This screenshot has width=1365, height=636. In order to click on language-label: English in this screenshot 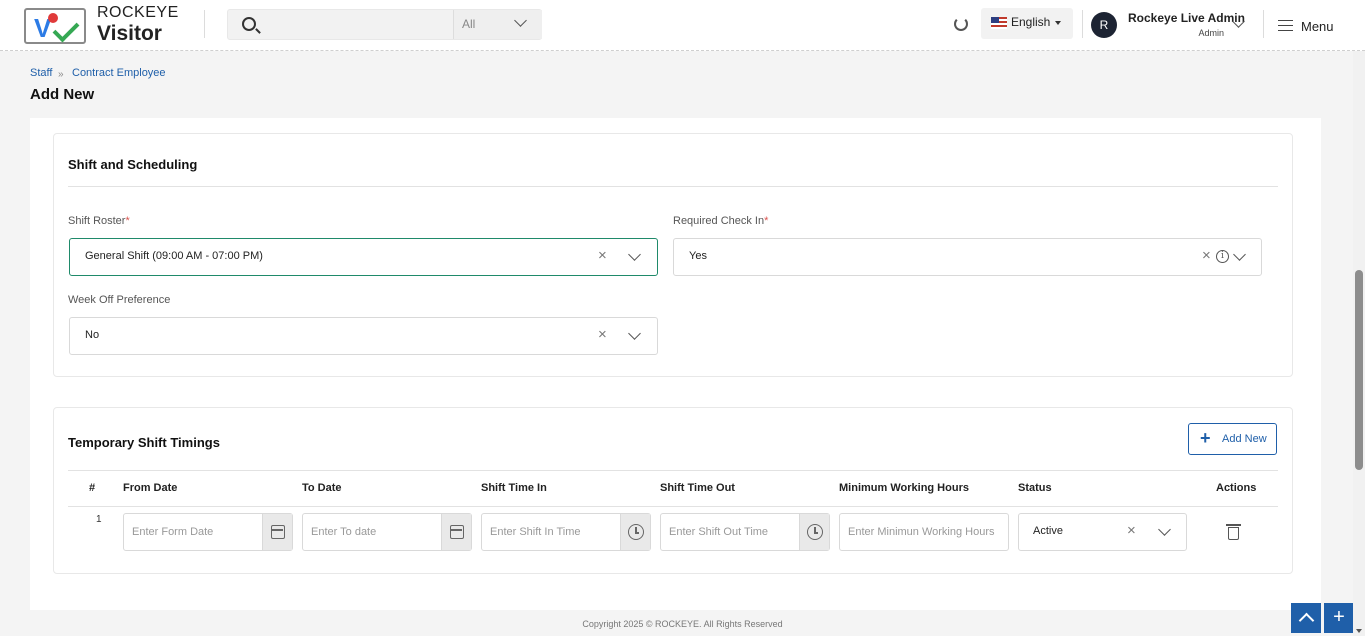, I will do `click(1031, 22)`.